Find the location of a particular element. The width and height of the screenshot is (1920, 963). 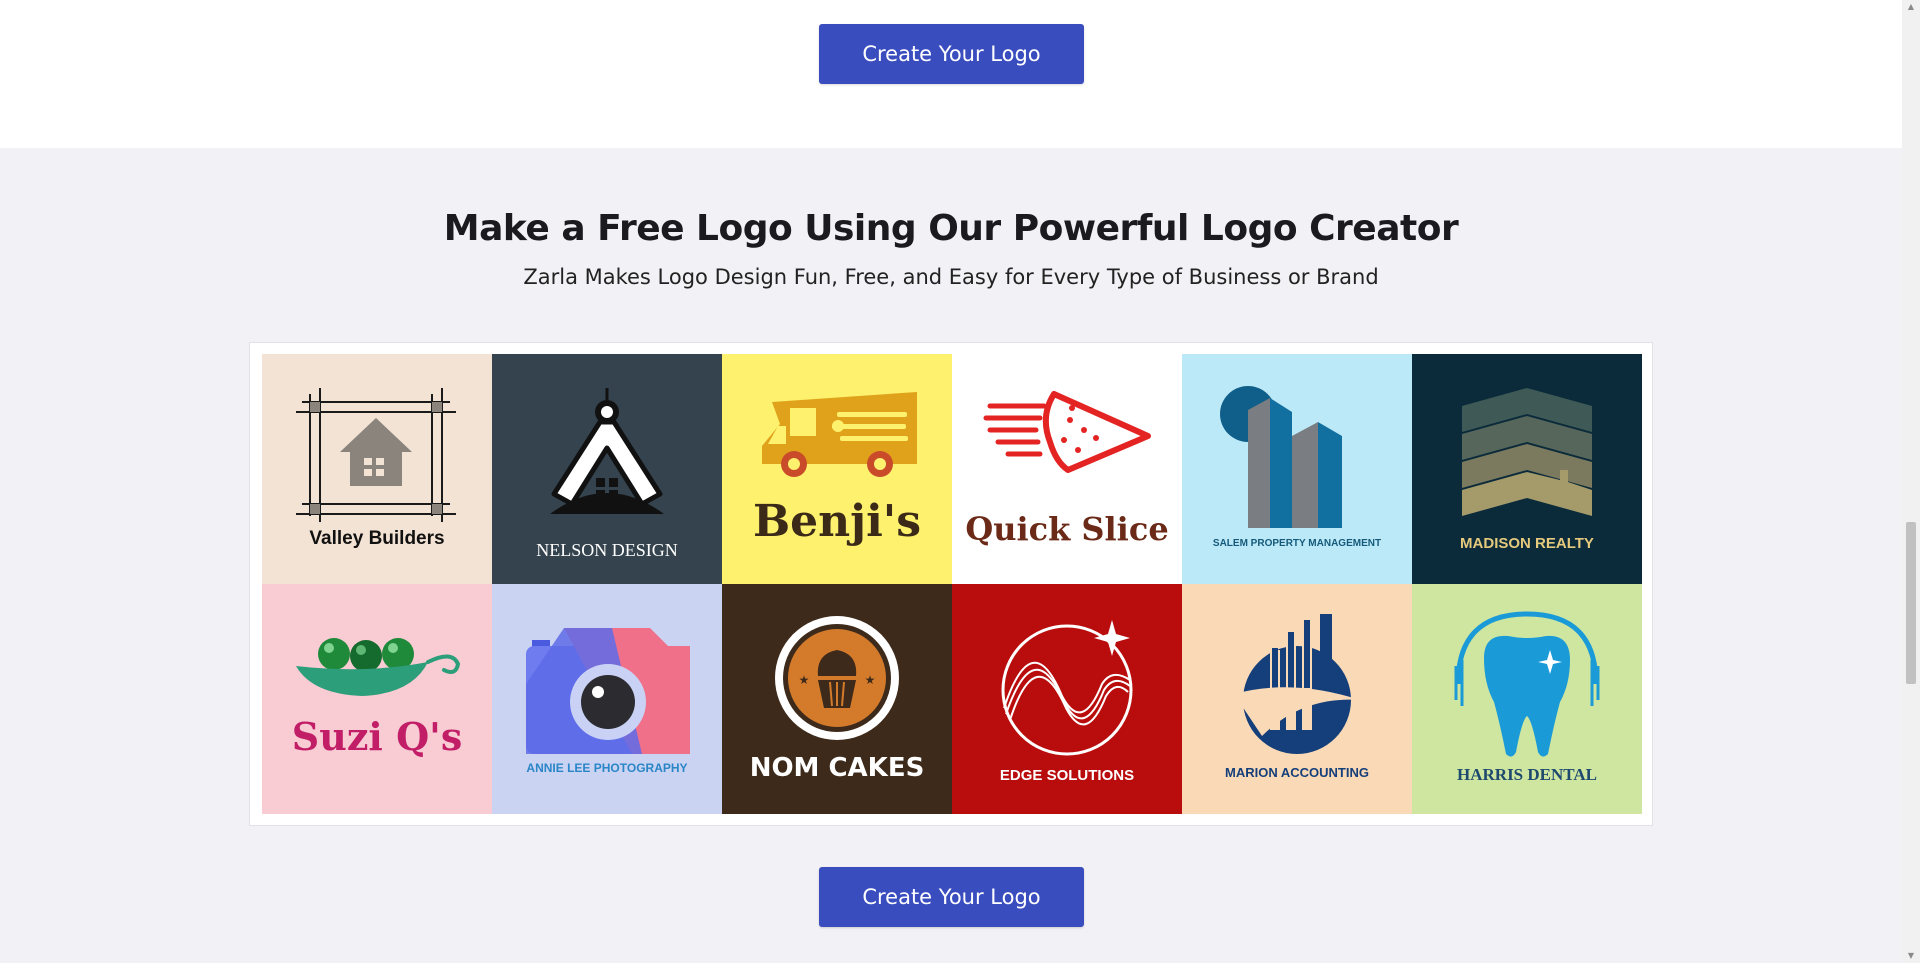

salem-property-label: SALEM PROPERTY MANAGEMENT is located at coordinates (1297, 543).